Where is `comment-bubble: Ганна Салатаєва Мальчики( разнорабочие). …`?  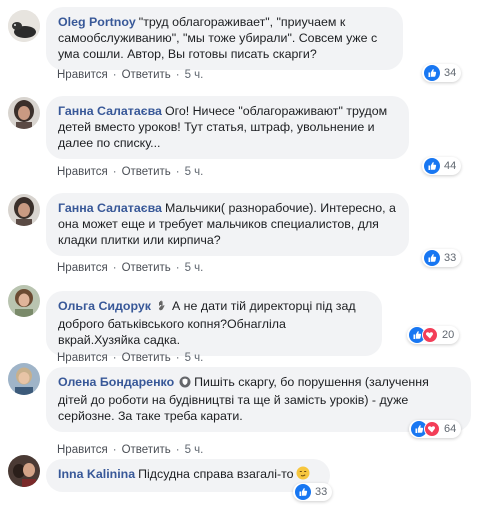
comment-bubble: Ганна Салатаєва Мальчики( разнорабочие). … is located at coordinates (227, 224).